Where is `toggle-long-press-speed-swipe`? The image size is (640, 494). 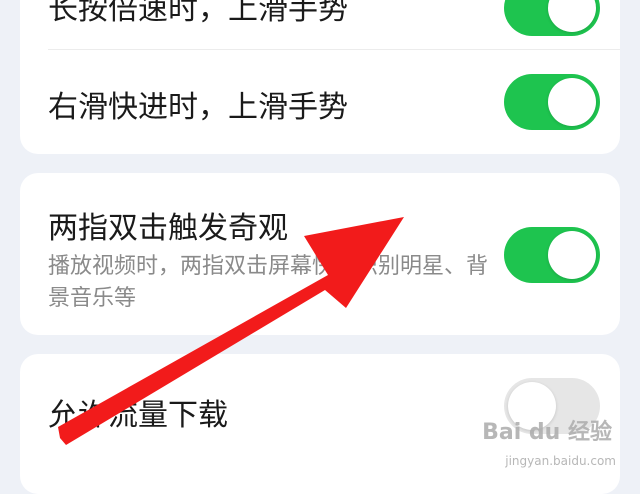
toggle-long-press-speed-swipe is located at coordinates (552, 18).